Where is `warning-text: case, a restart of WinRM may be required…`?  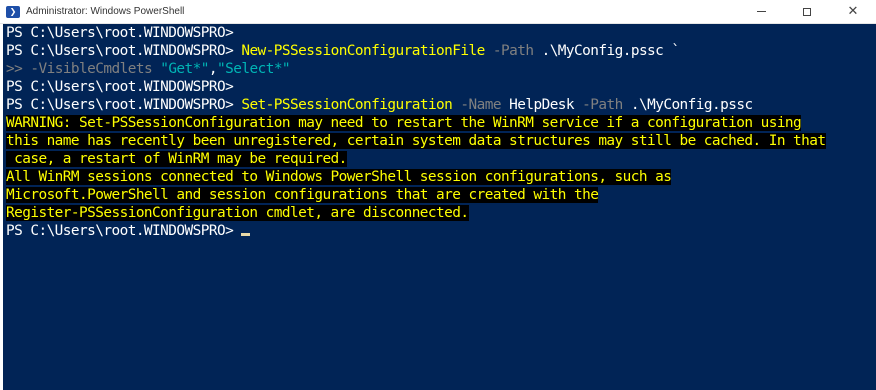 warning-text: case, a restart of WinRM may be required… is located at coordinates (176, 159).